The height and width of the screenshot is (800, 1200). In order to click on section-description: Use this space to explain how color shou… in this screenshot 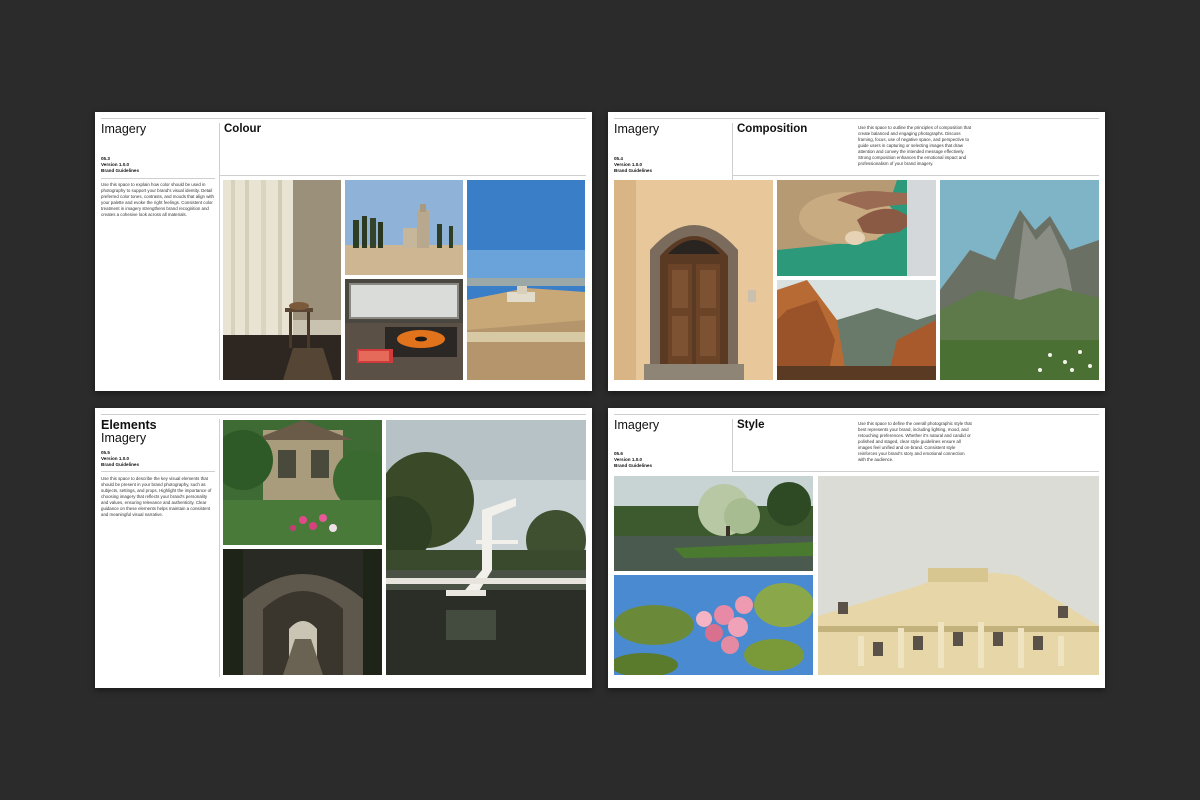, I will do `click(157, 199)`.